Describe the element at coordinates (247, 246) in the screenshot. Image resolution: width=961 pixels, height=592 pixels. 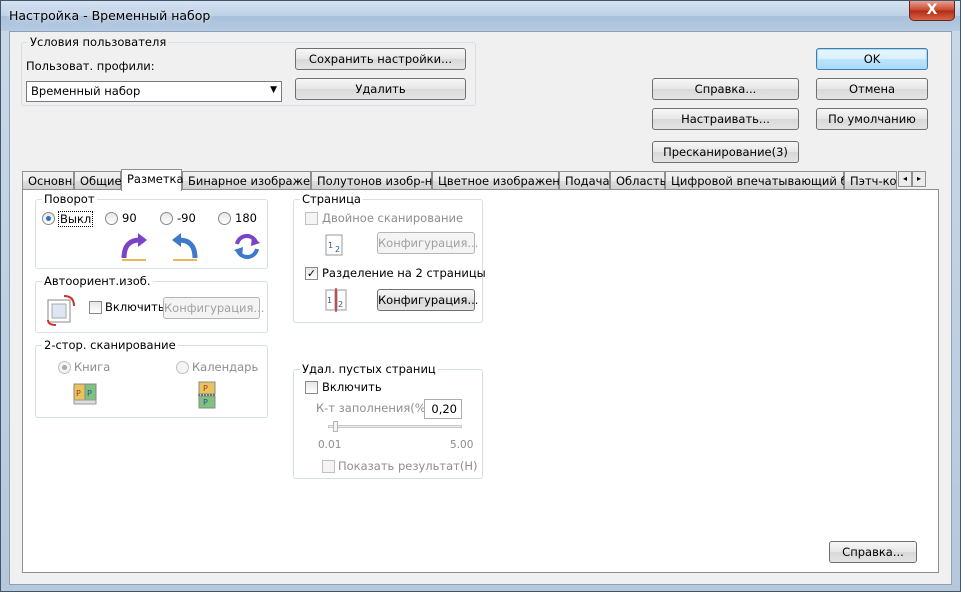
I see `rotate-180-icon` at that location.